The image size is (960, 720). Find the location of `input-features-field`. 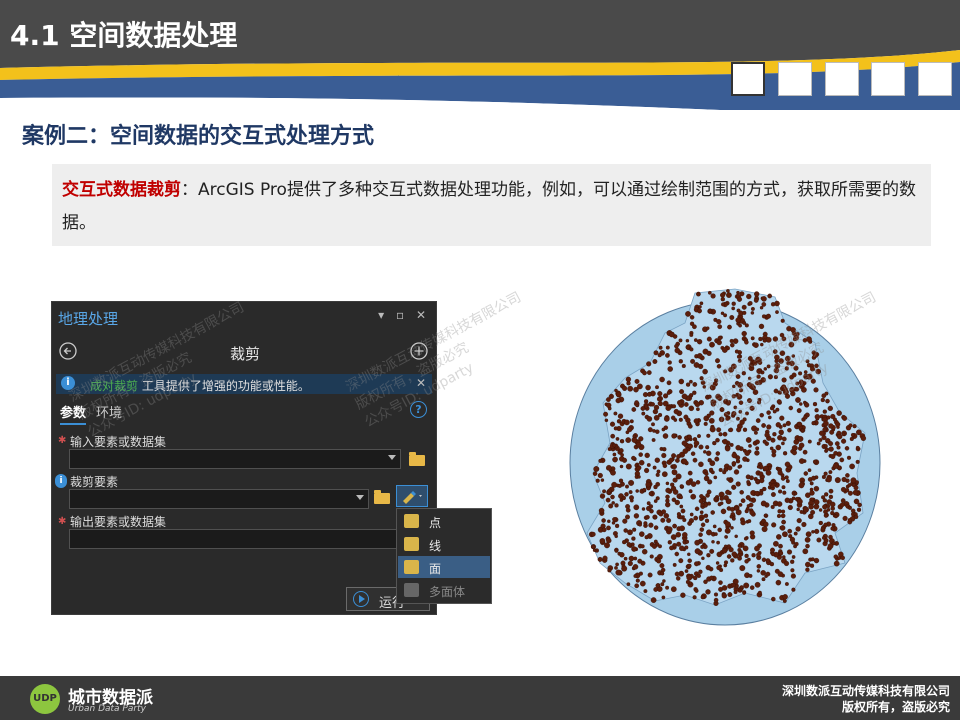

input-features-field is located at coordinates (235, 459).